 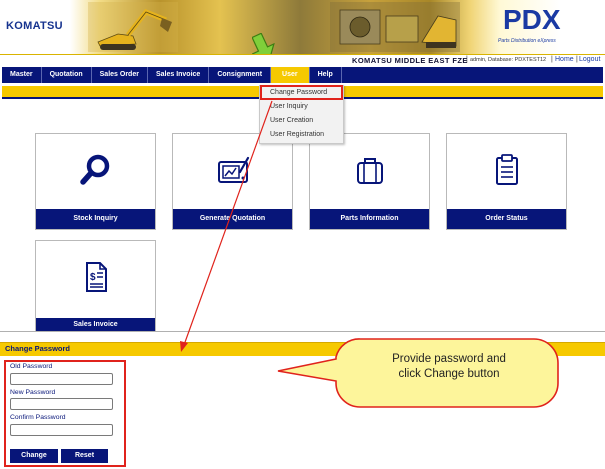 I want to click on user-database-info: admin, Database: PDXTEST12, so click(x=508, y=60).